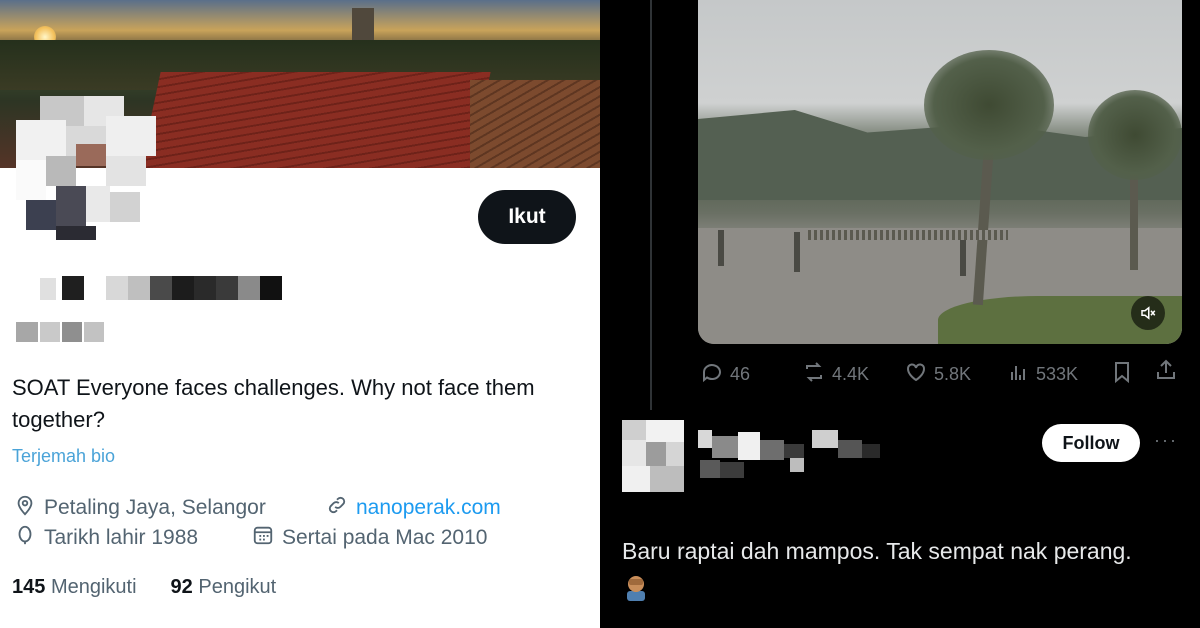 This screenshot has width=1200, height=628. I want to click on reply-icon, so click(712, 374).